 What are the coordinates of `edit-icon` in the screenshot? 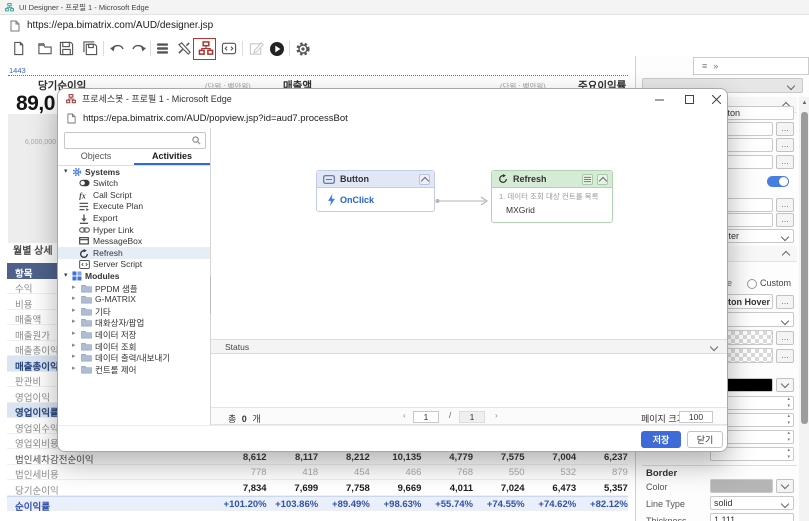 It's located at (256, 48).